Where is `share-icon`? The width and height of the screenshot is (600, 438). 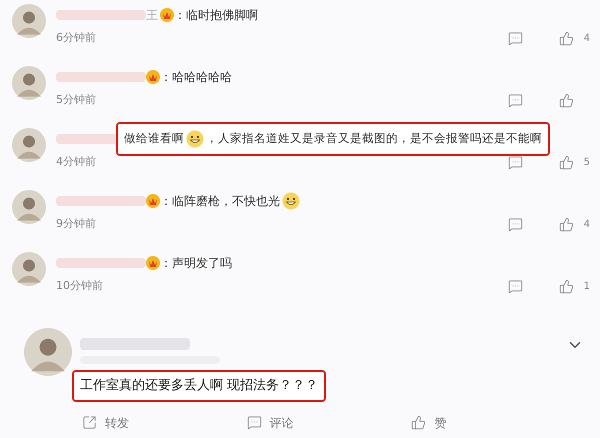 share-icon is located at coordinates (89, 422).